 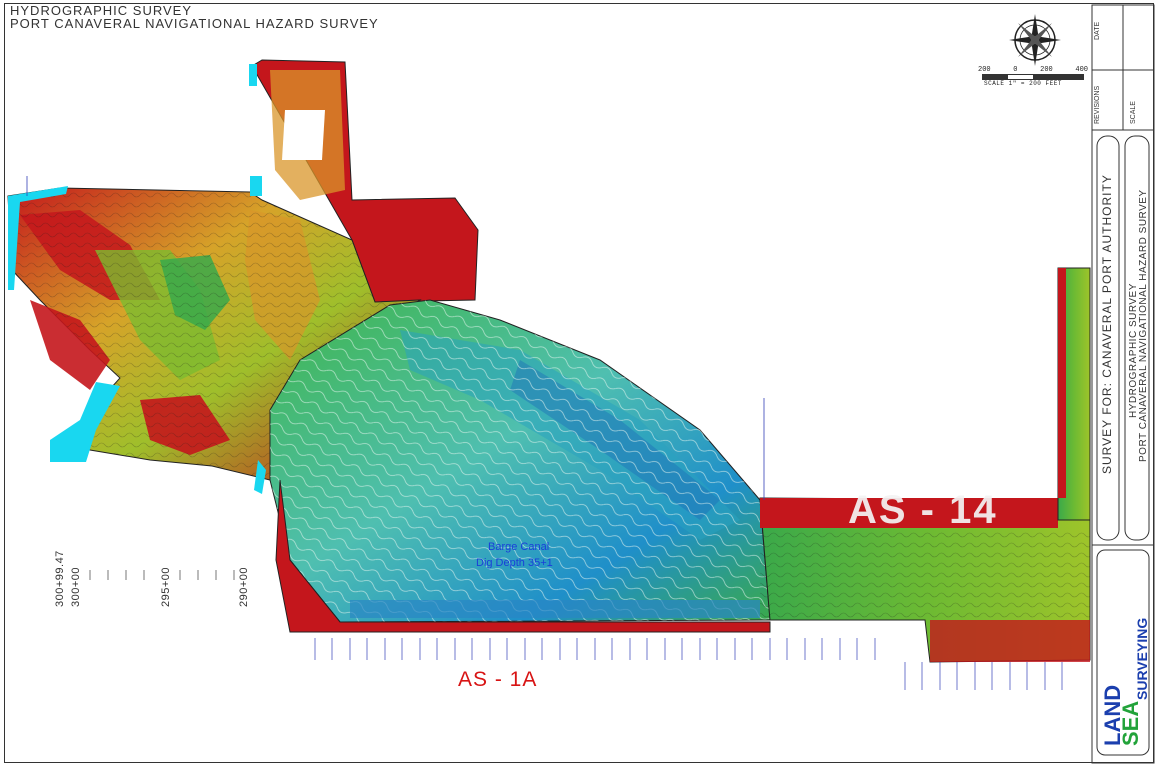 What do you see at coordinates (166, 586) in the screenshot?
I see `station-295-00: 295+00` at bounding box center [166, 586].